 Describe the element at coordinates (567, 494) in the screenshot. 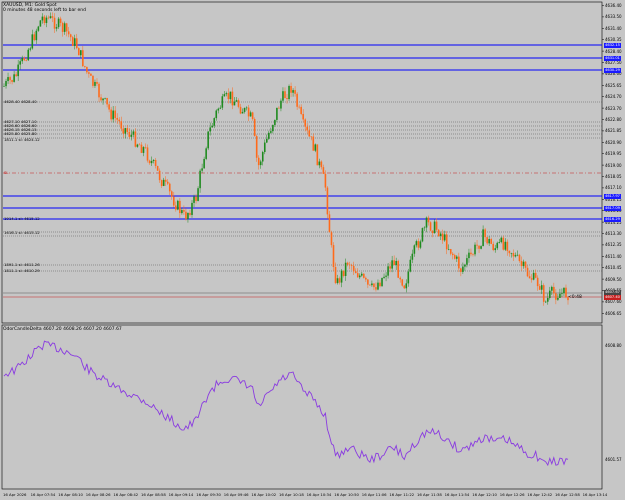

I see `time-axis-label: 16 Apr 12:58` at that location.